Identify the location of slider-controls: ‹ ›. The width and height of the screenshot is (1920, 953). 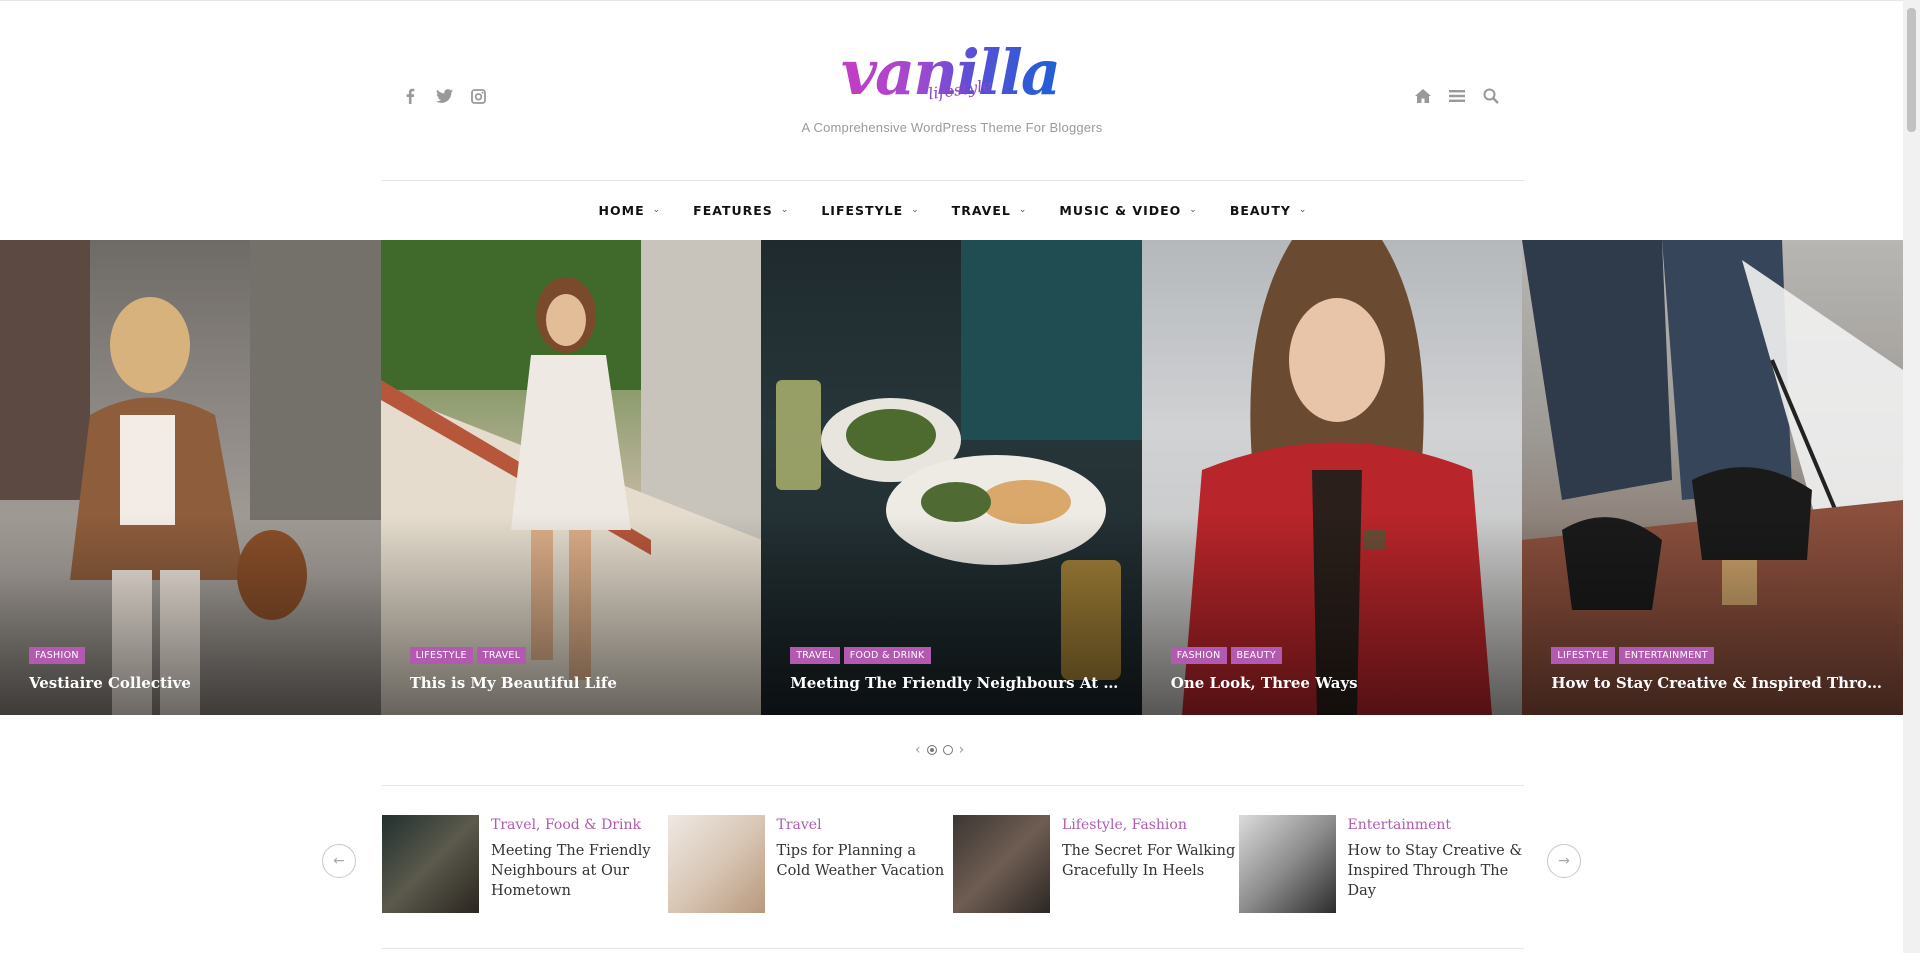
(939, 750).